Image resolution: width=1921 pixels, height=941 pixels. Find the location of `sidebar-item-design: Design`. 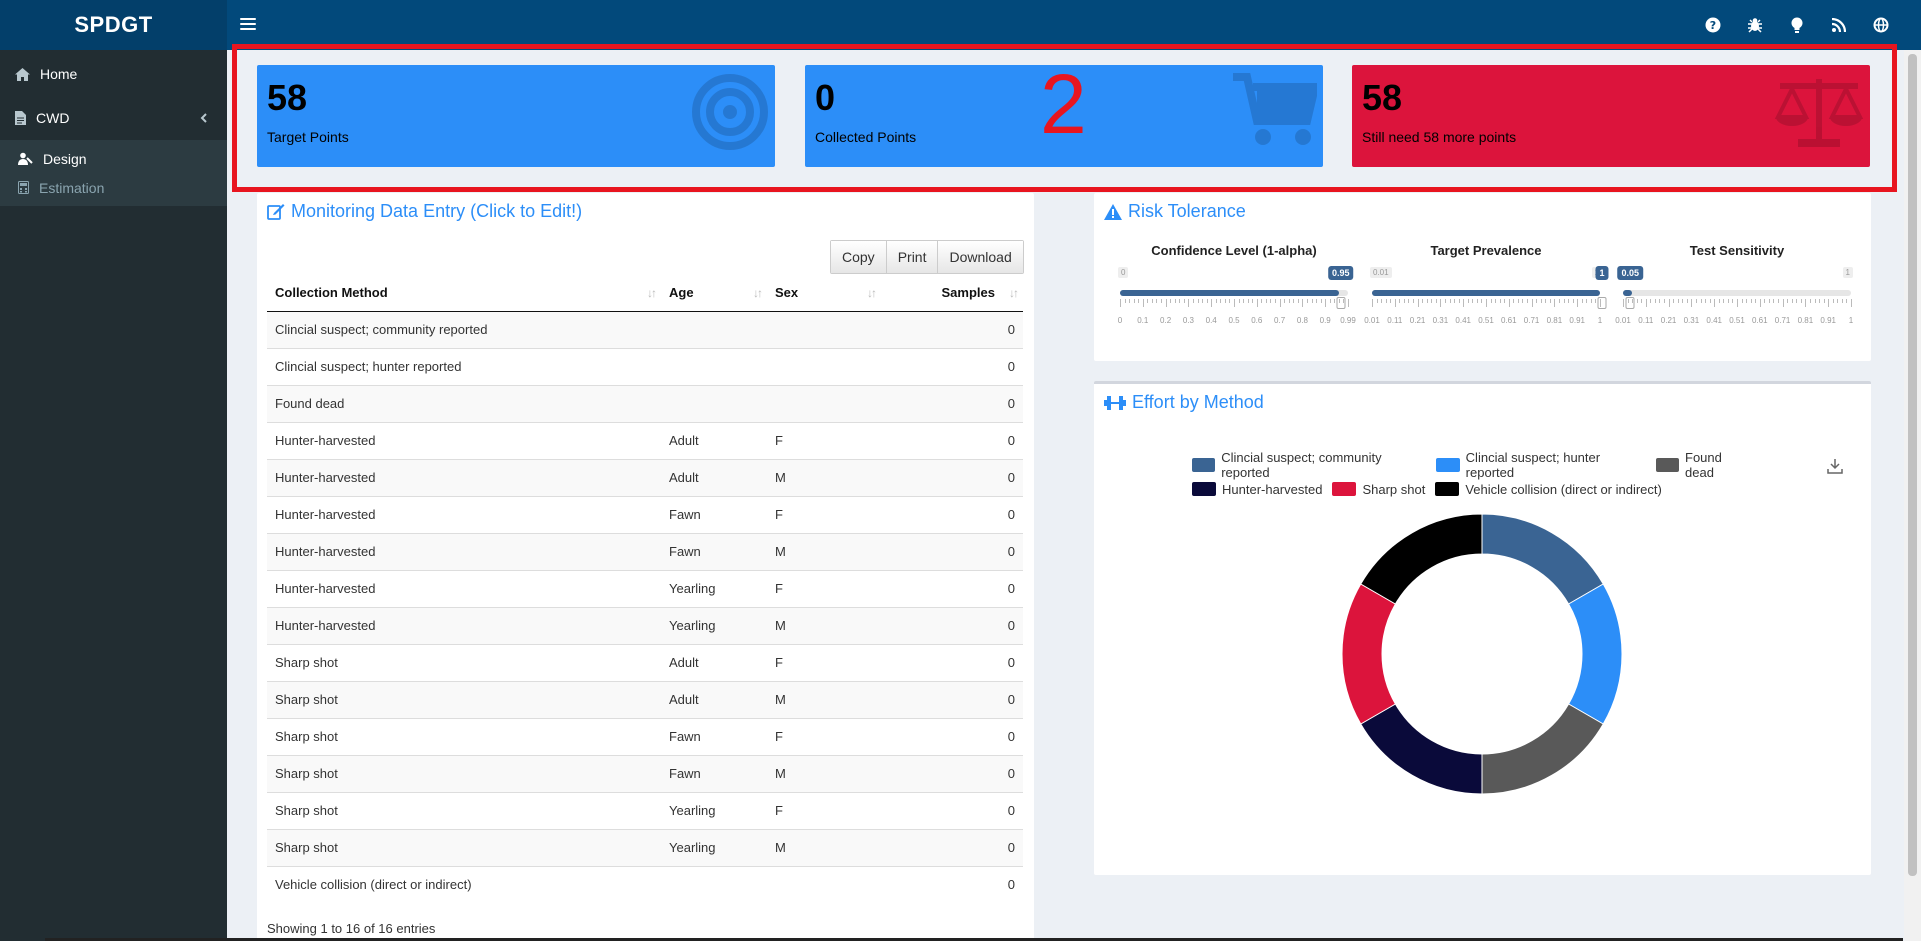

sidebar-item-design: Design is located at coordinates (113, 158).